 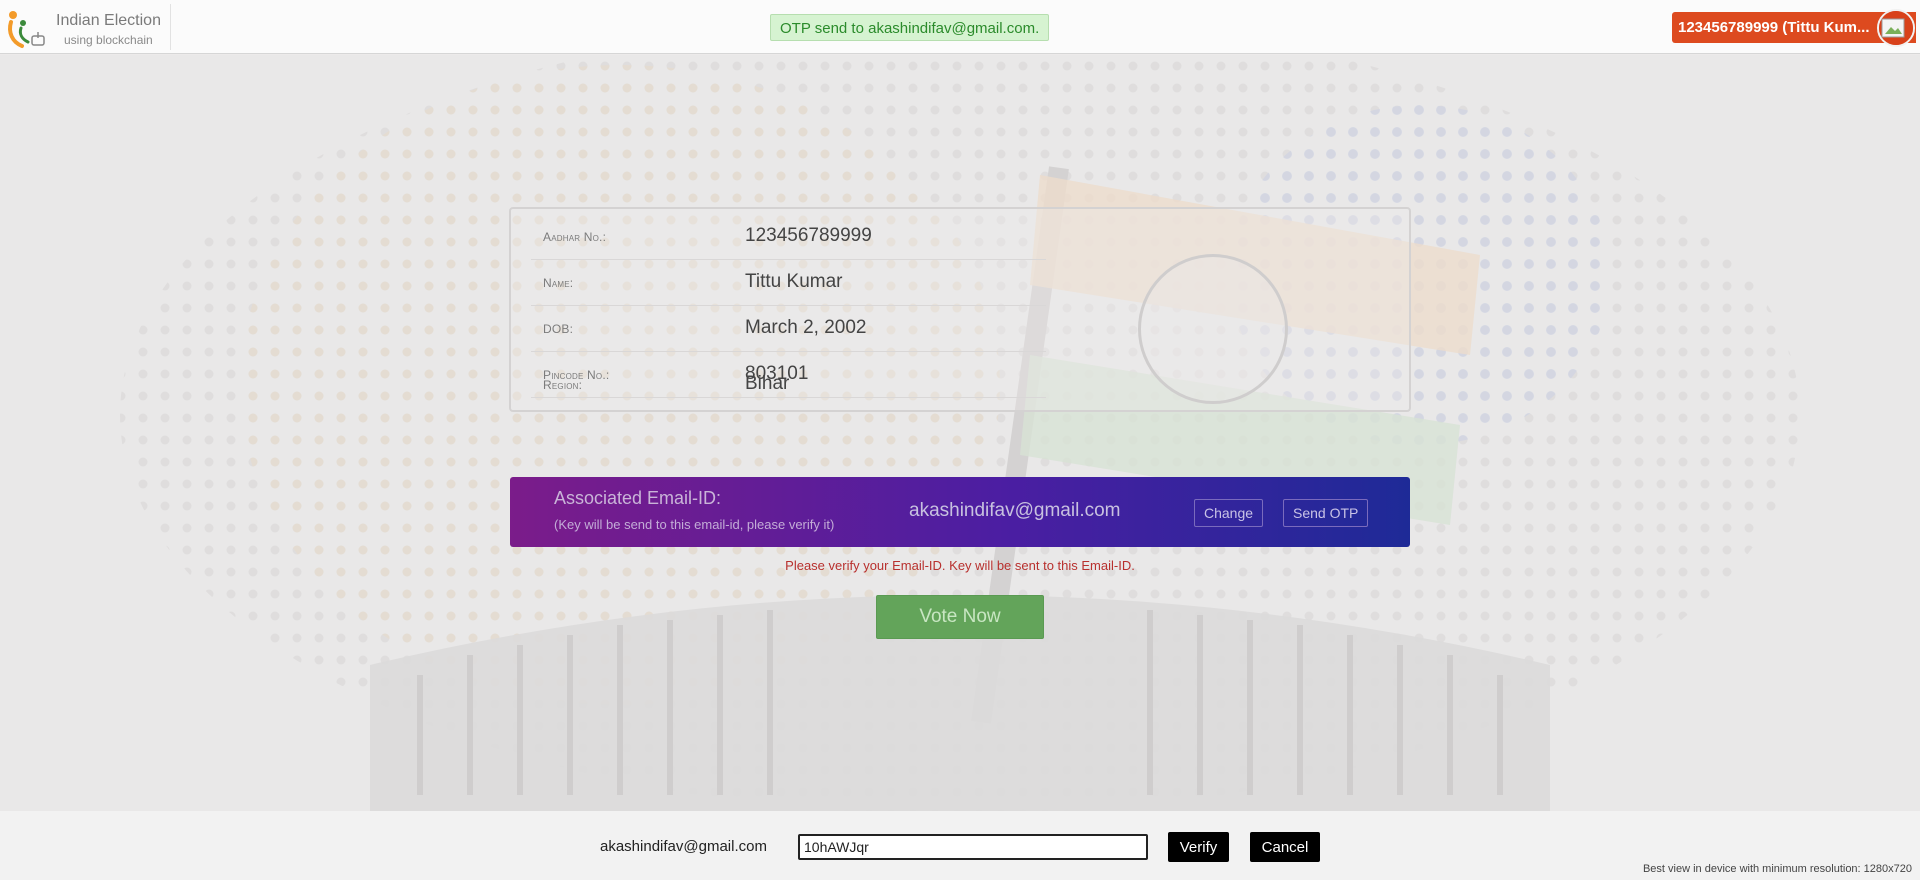 What do you see at coordinates (683, 846) in the screenshot?
I see `verify-email: akashindifav@gmail.com` at bounding box center [683, 846].